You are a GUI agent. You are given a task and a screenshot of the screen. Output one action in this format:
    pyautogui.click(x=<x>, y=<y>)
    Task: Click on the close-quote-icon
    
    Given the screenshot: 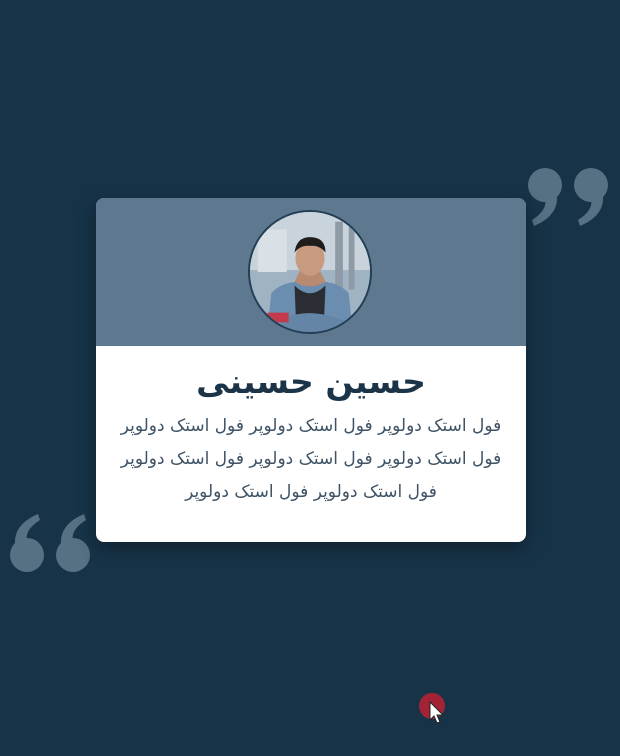 What is the action you would take?
    pyautogui.click(x=570, y=197)
    